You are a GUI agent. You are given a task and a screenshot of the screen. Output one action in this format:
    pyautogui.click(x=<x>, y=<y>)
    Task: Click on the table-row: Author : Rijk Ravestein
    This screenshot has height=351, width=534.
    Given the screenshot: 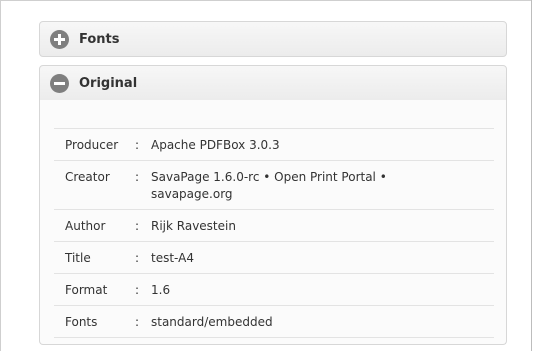 What is the action you would take?
    pyautogui.click(x=274, y=225)
    